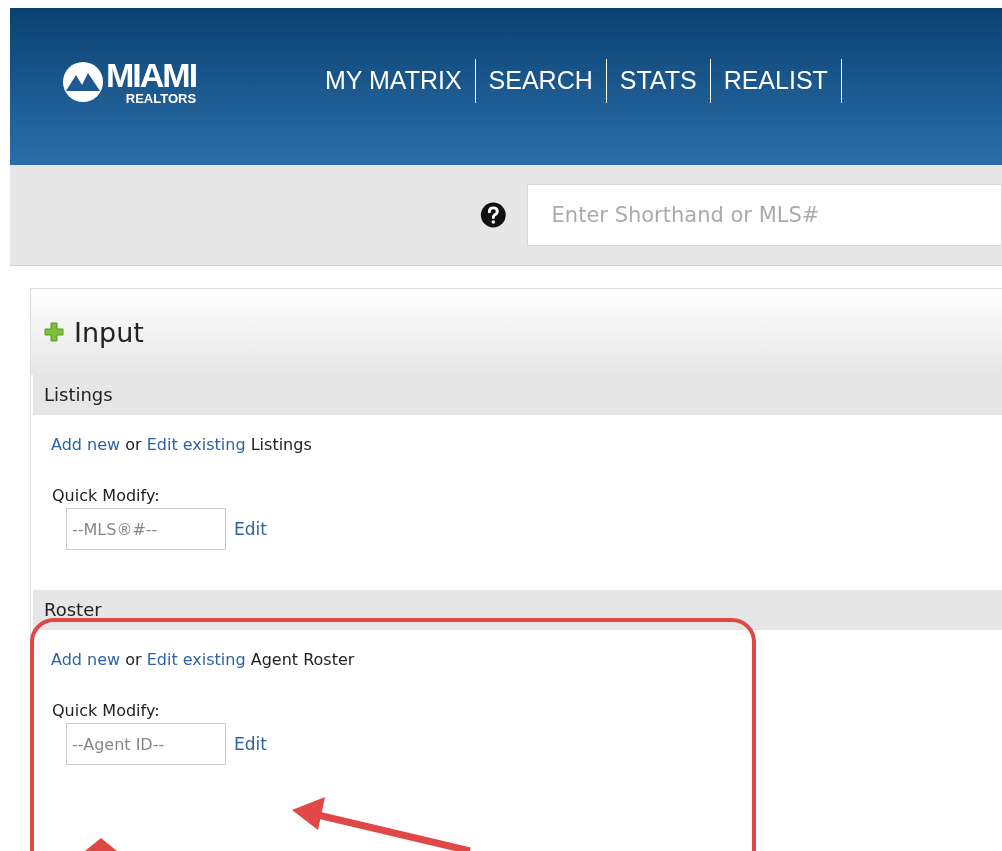 Image resolution: width=1002 pixels, height=851 pixels. I want to click on section-description: Add new or Edit existing Agent Roster, so click(203, 659).